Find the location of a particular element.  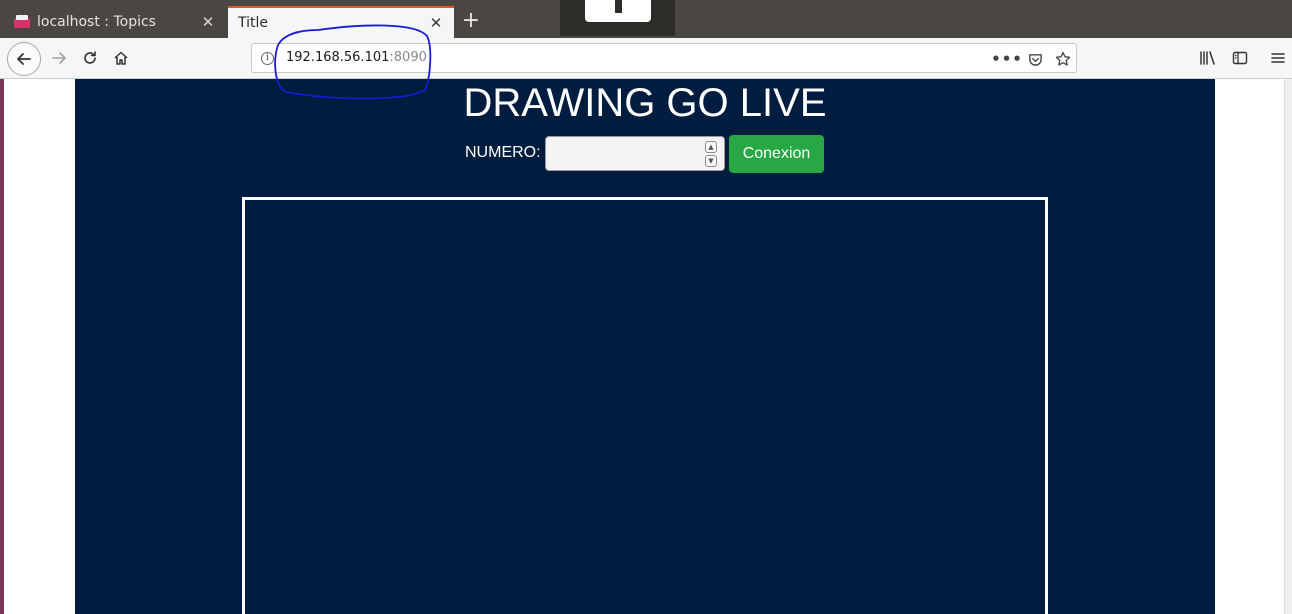

spinner-up-icon: ▲ is located at coordinates (711, 147).